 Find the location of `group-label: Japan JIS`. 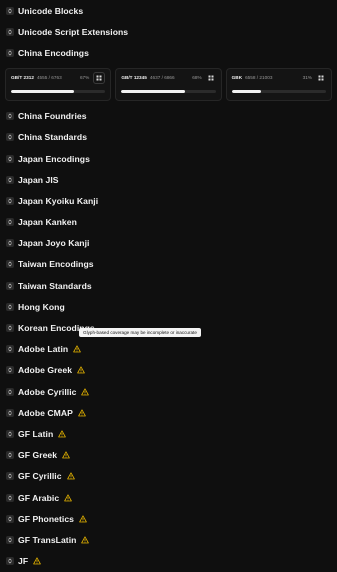

group-label: Japan JIS is located at coordinates (38, 179).